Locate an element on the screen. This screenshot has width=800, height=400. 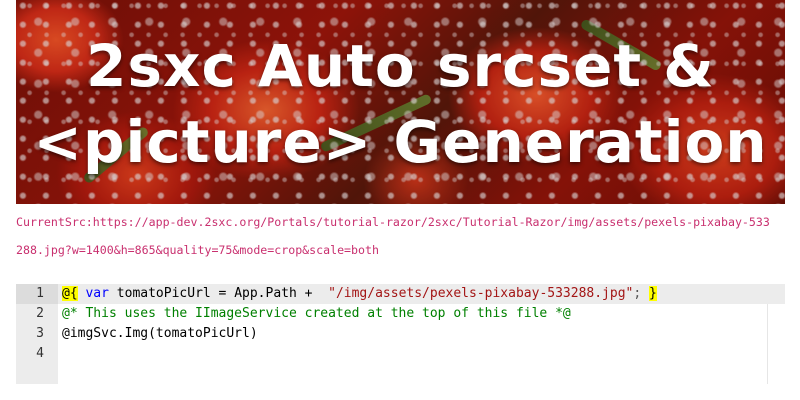
current-src-label: CurrentSrc: is located at coordinates (54, 222).